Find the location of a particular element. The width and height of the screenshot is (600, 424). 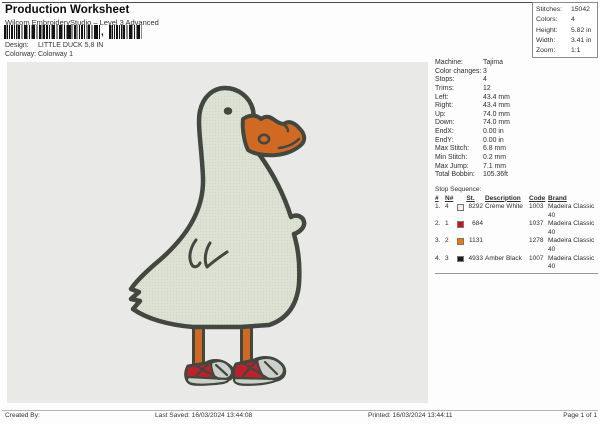

summary-label: Zoom: is located at coordinates (546, 51).